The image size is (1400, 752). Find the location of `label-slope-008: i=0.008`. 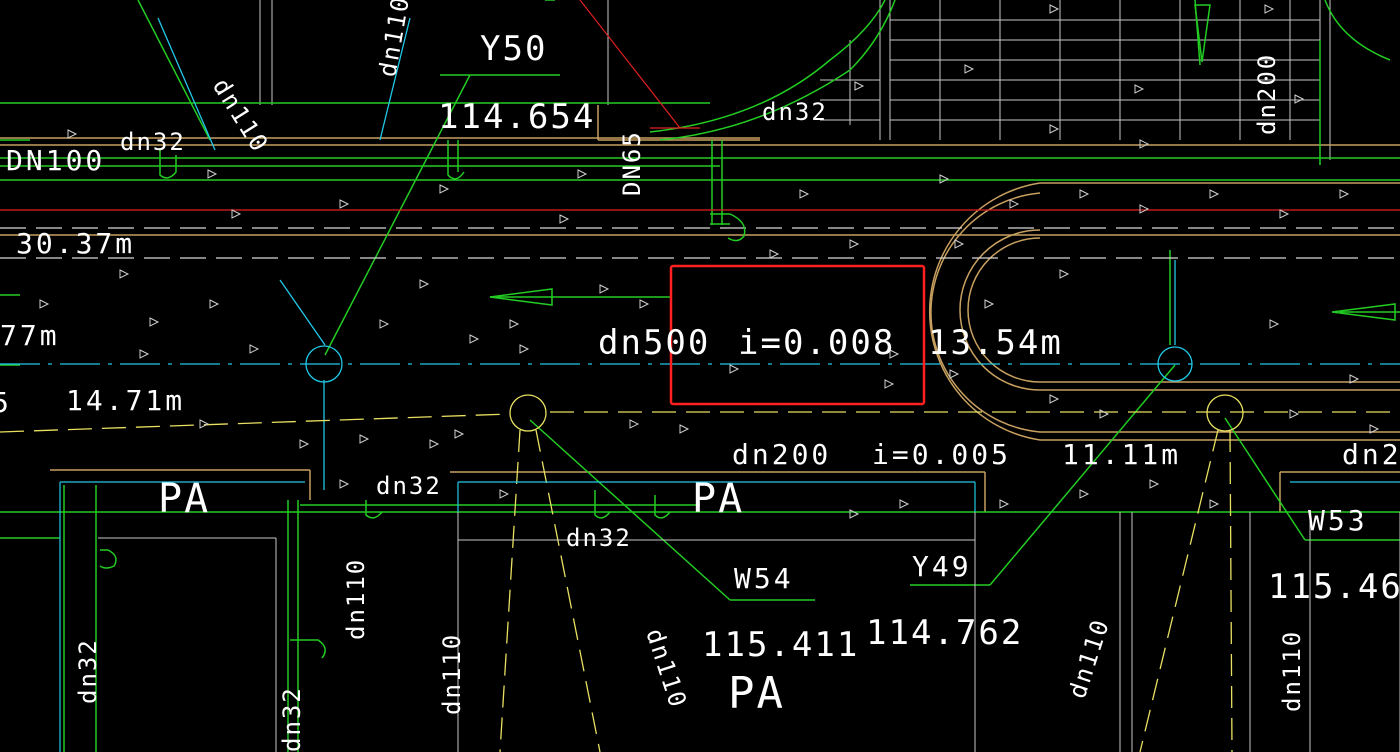

label-slope-008: i=0.008 is located at coordinates (816, 343).